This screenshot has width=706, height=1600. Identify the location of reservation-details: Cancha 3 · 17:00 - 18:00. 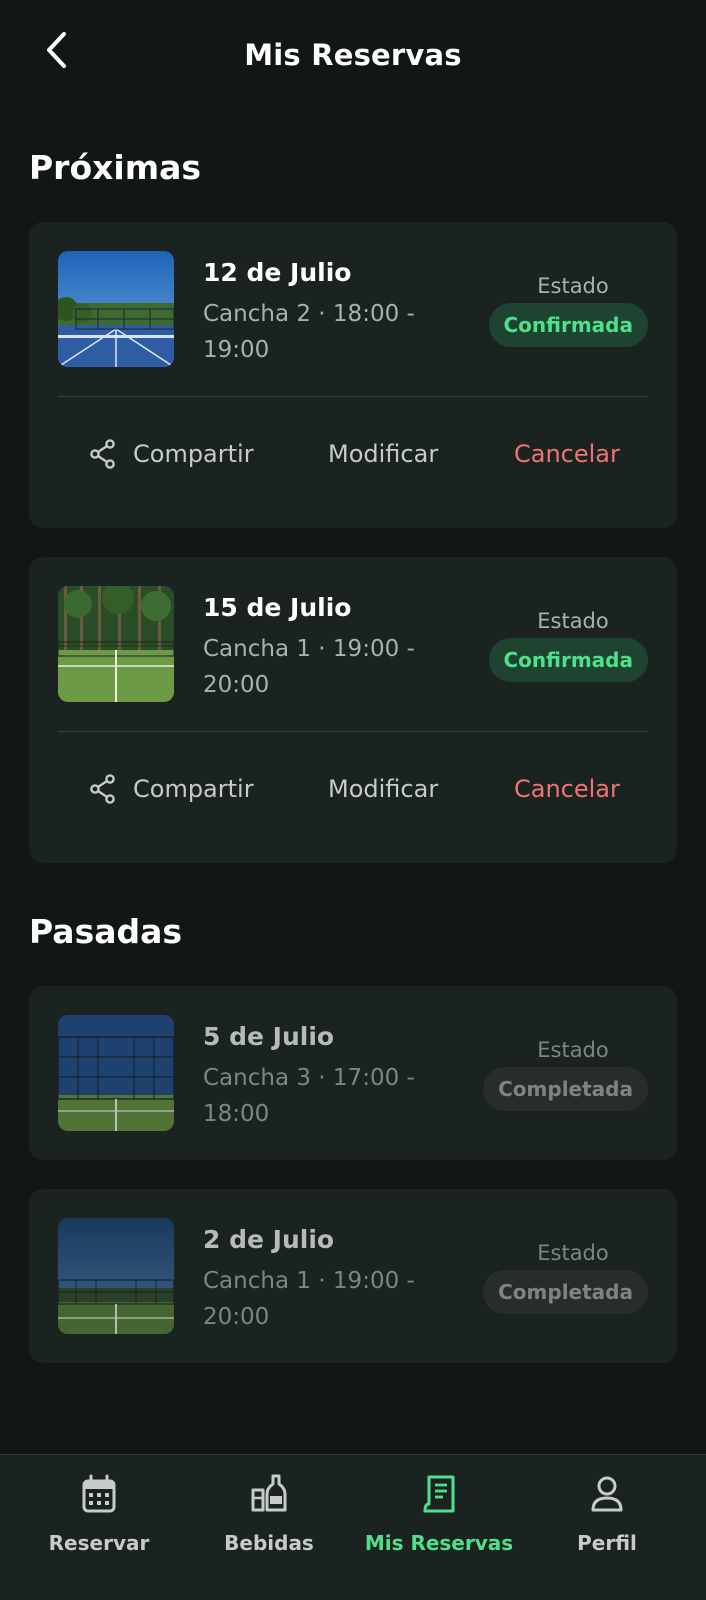
(309, 1096).